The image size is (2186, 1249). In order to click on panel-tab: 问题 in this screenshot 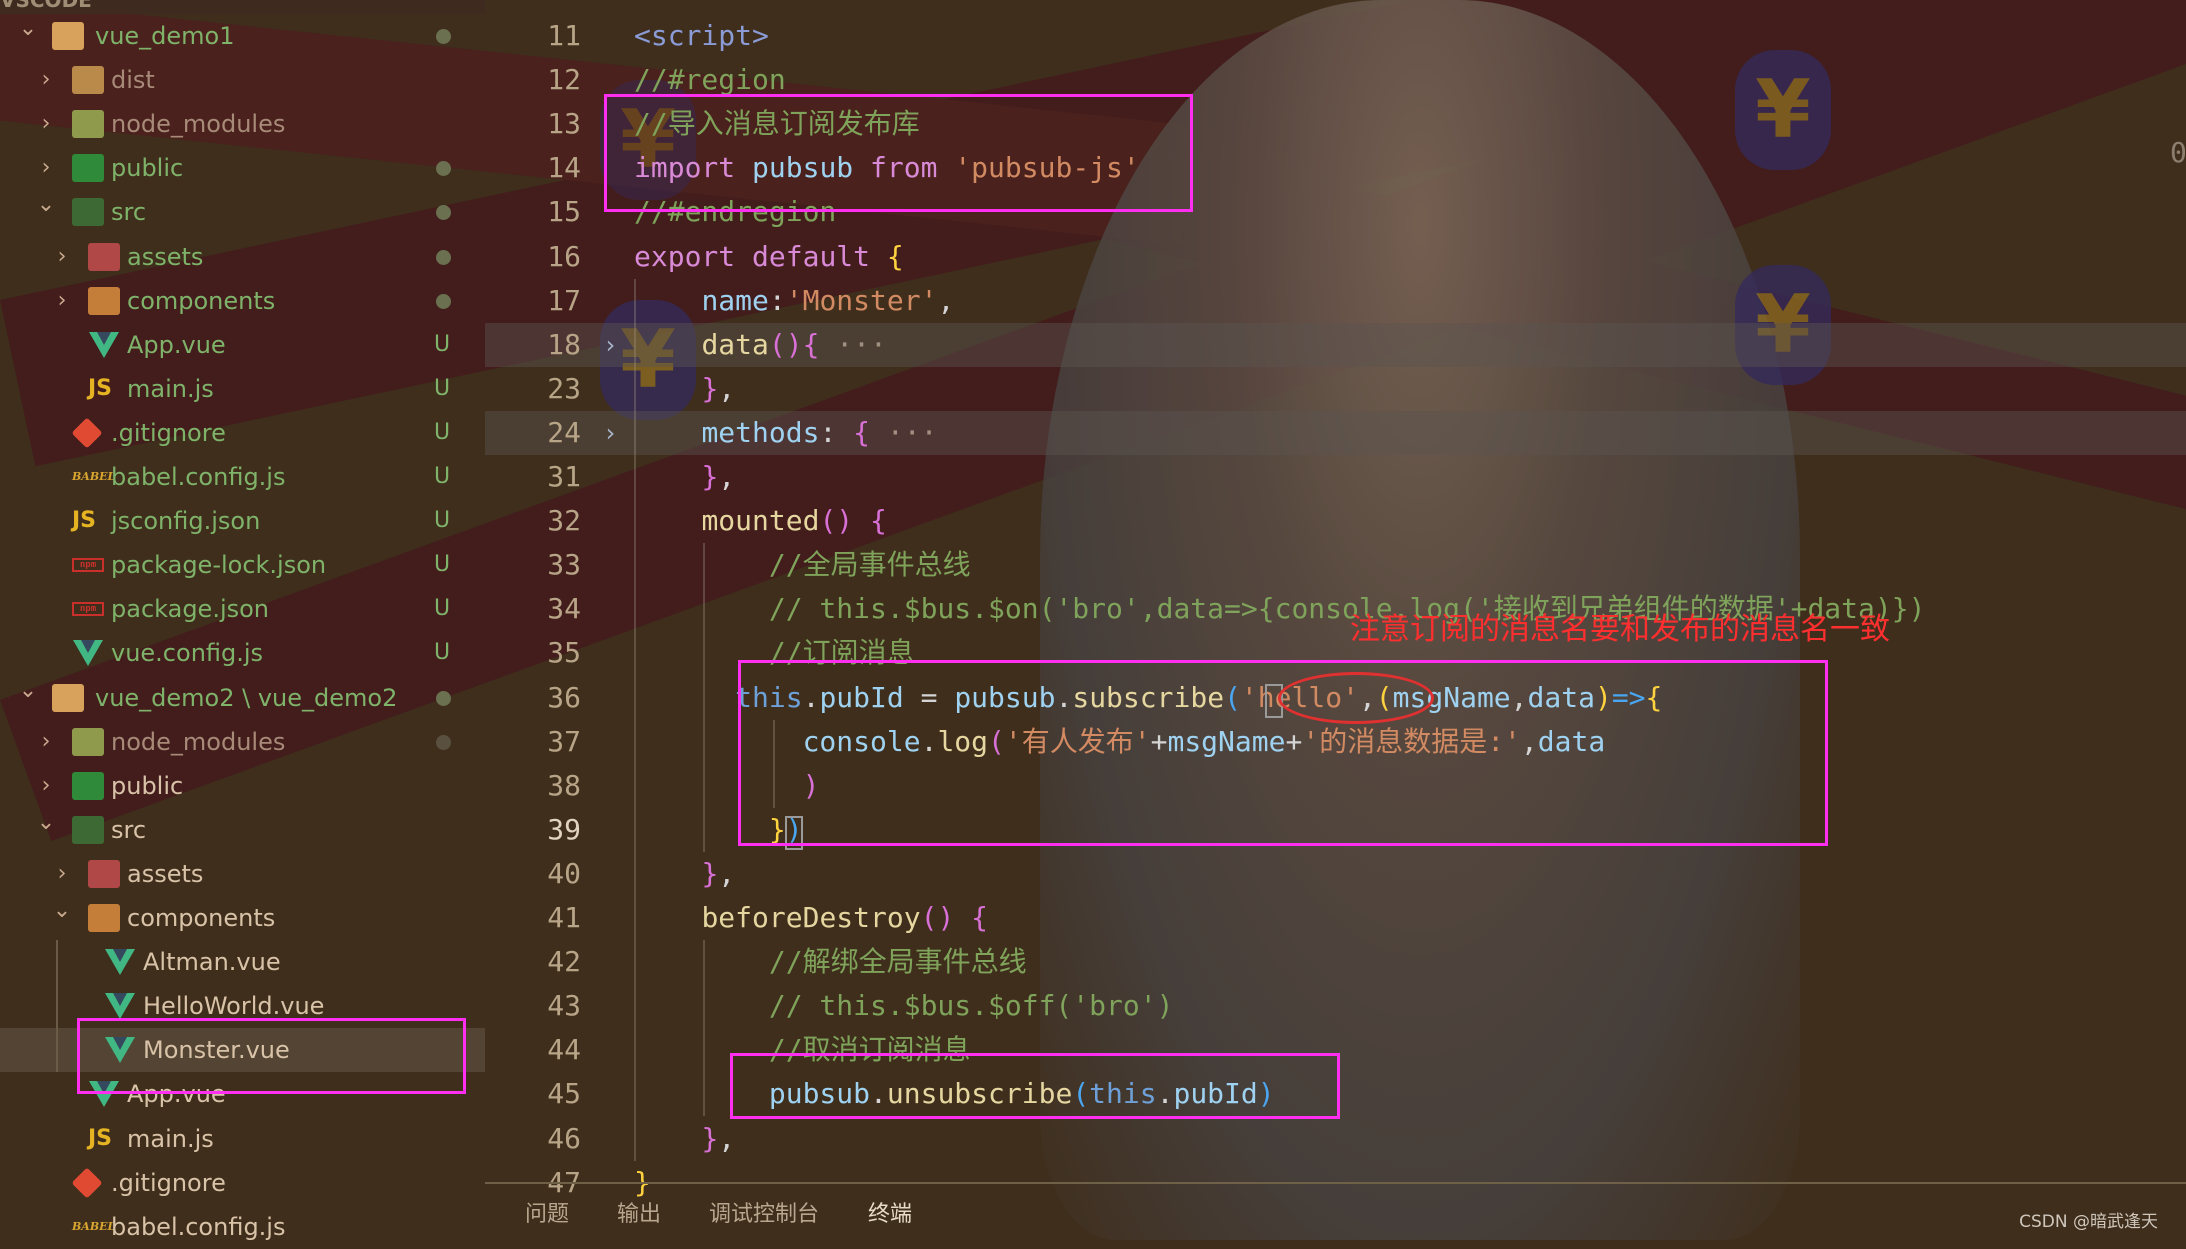, I will do `click(547, 1212)`.